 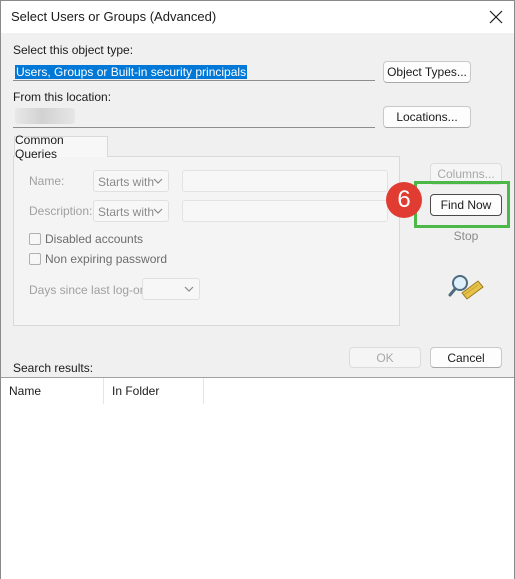 What do you see at coordinates (466, 236) in the screenshot?
I see `stop-button: Stop` at bounding box center [466, 236].